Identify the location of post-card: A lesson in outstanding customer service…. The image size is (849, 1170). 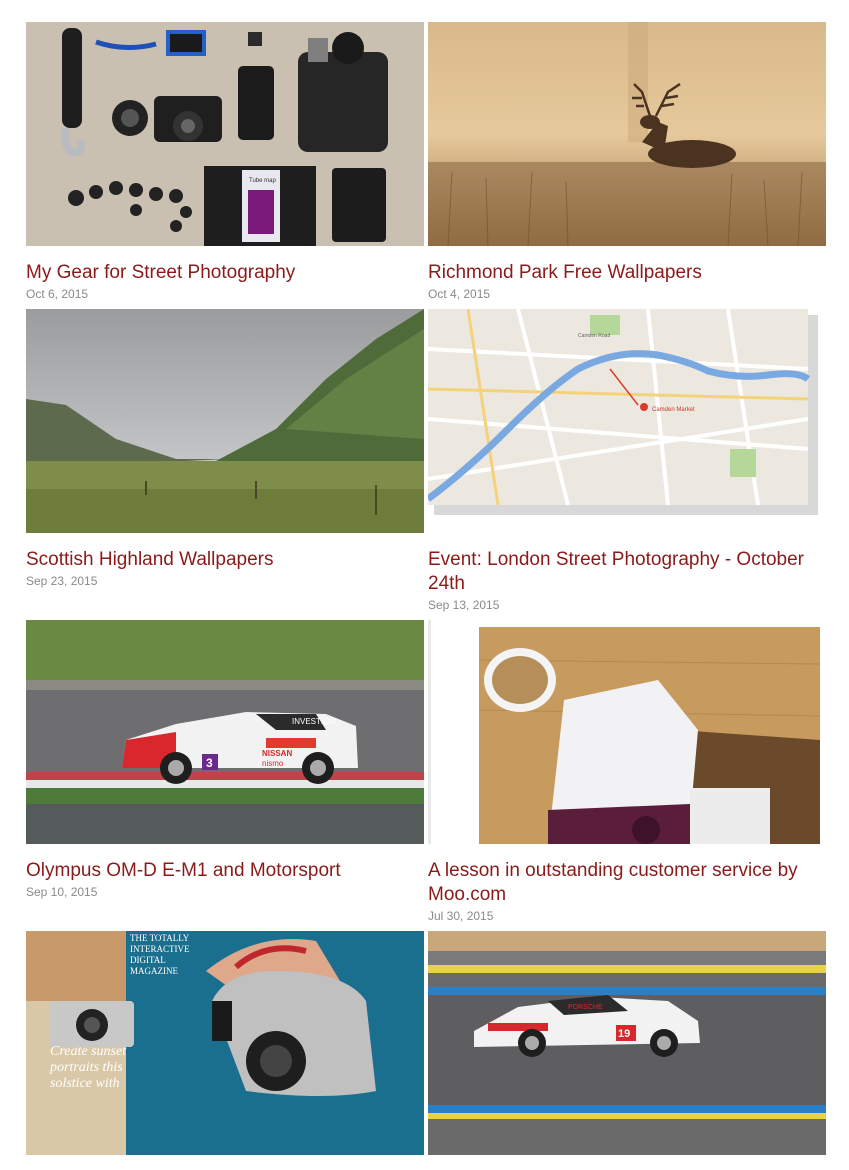
(627, 771).